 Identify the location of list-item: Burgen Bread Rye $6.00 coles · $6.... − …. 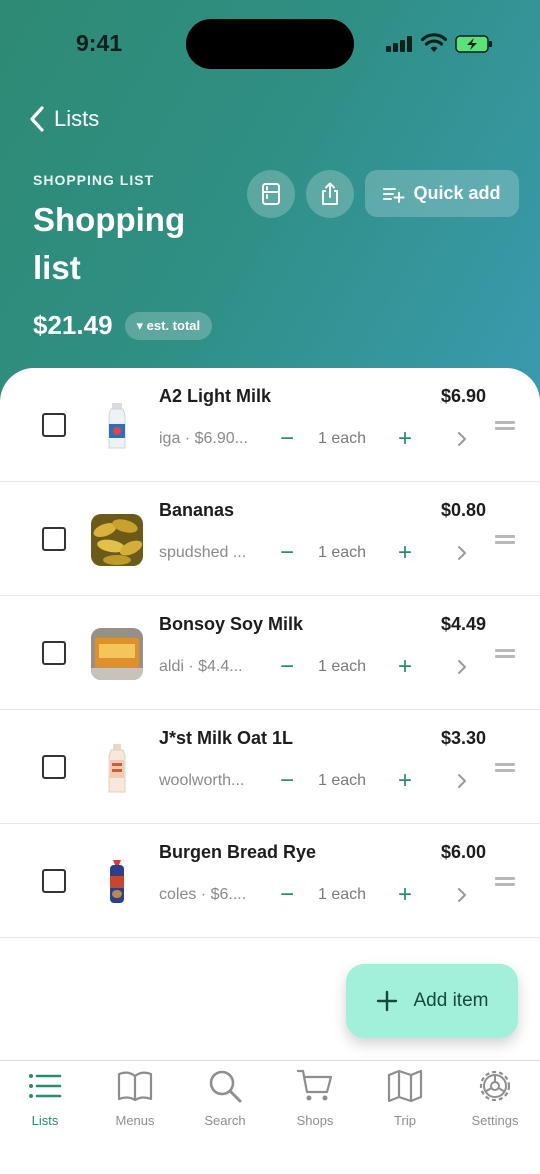
(270, 881).